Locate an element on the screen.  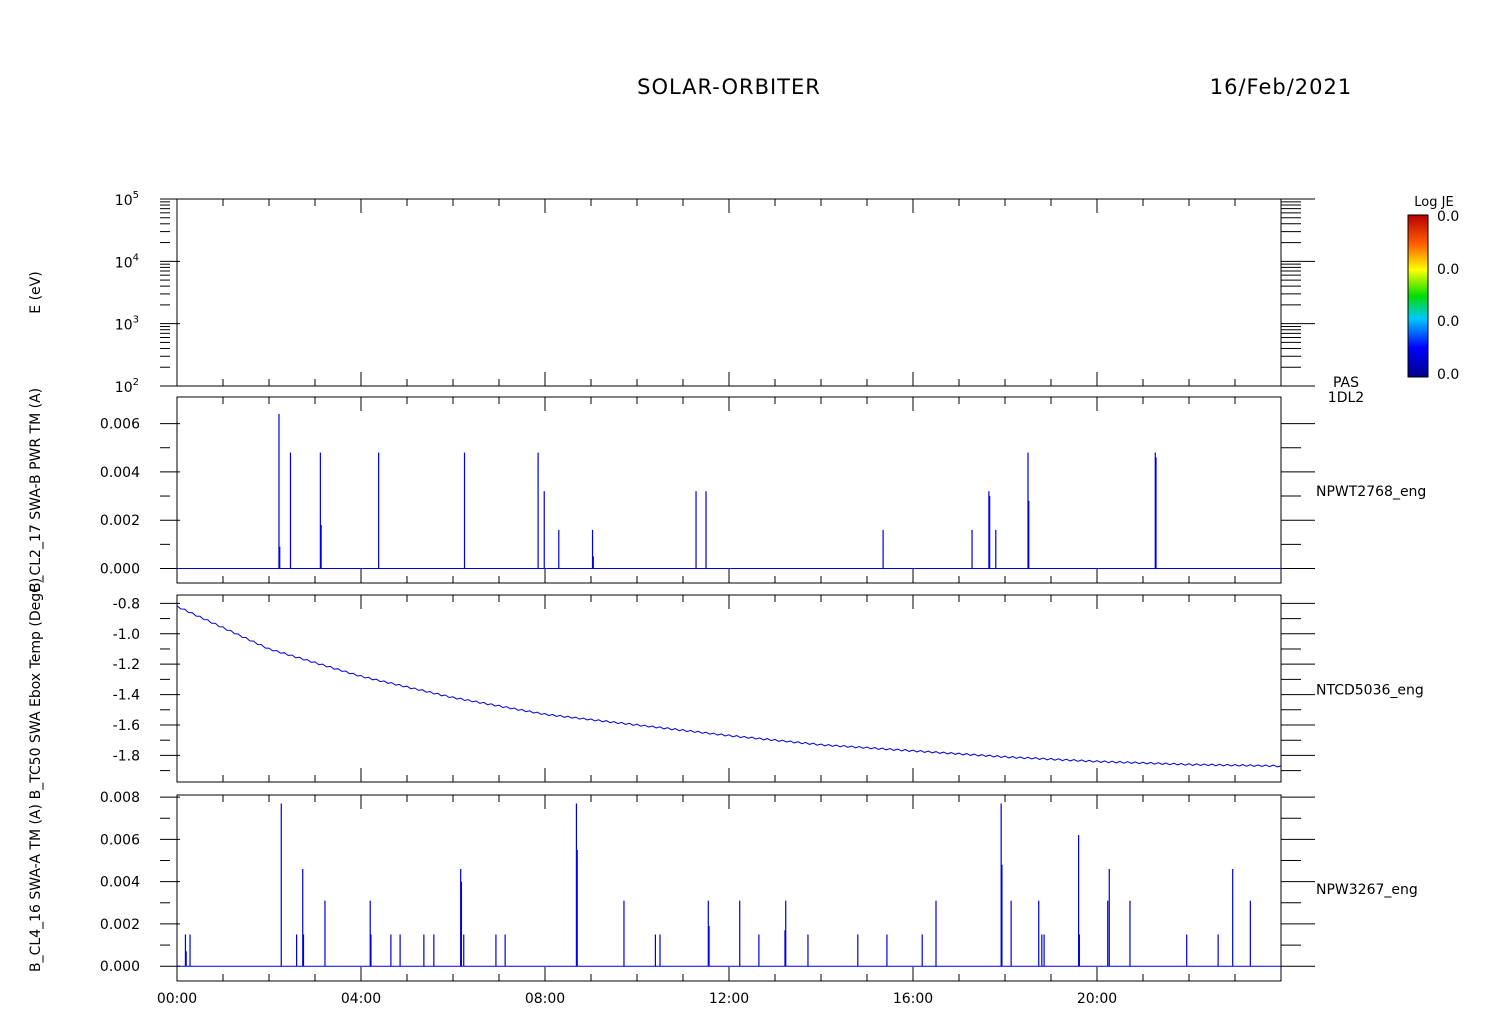
y-tick-label: 103 is located at coordinates (127, 324).